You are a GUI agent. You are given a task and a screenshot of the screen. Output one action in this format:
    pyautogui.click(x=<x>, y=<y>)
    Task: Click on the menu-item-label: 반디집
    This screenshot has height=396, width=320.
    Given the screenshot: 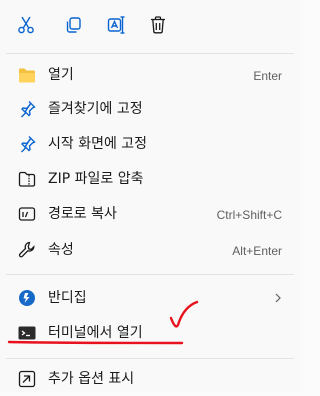 What is the action you would take?
    pyautogui.click(x=67, y=298)
    